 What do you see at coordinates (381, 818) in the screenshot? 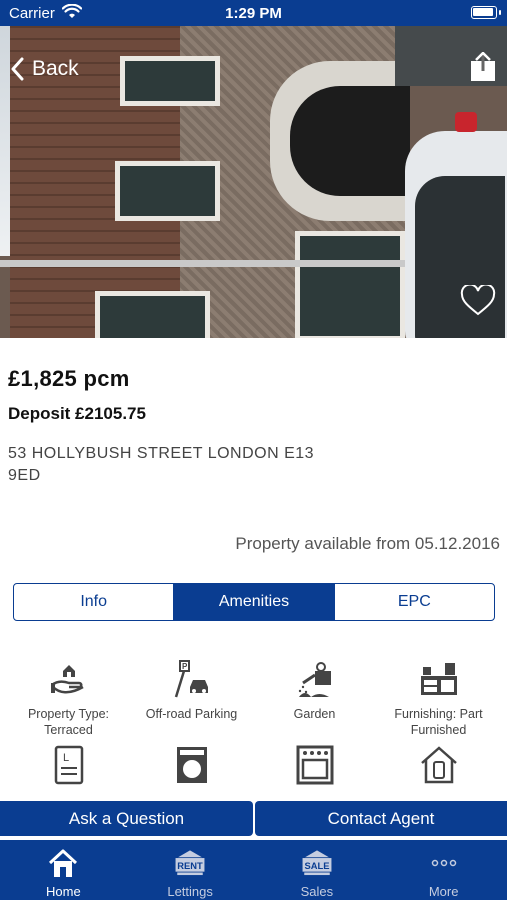
I see `contact-agent-button: Contact Agent` at bounding box center [381, 818].